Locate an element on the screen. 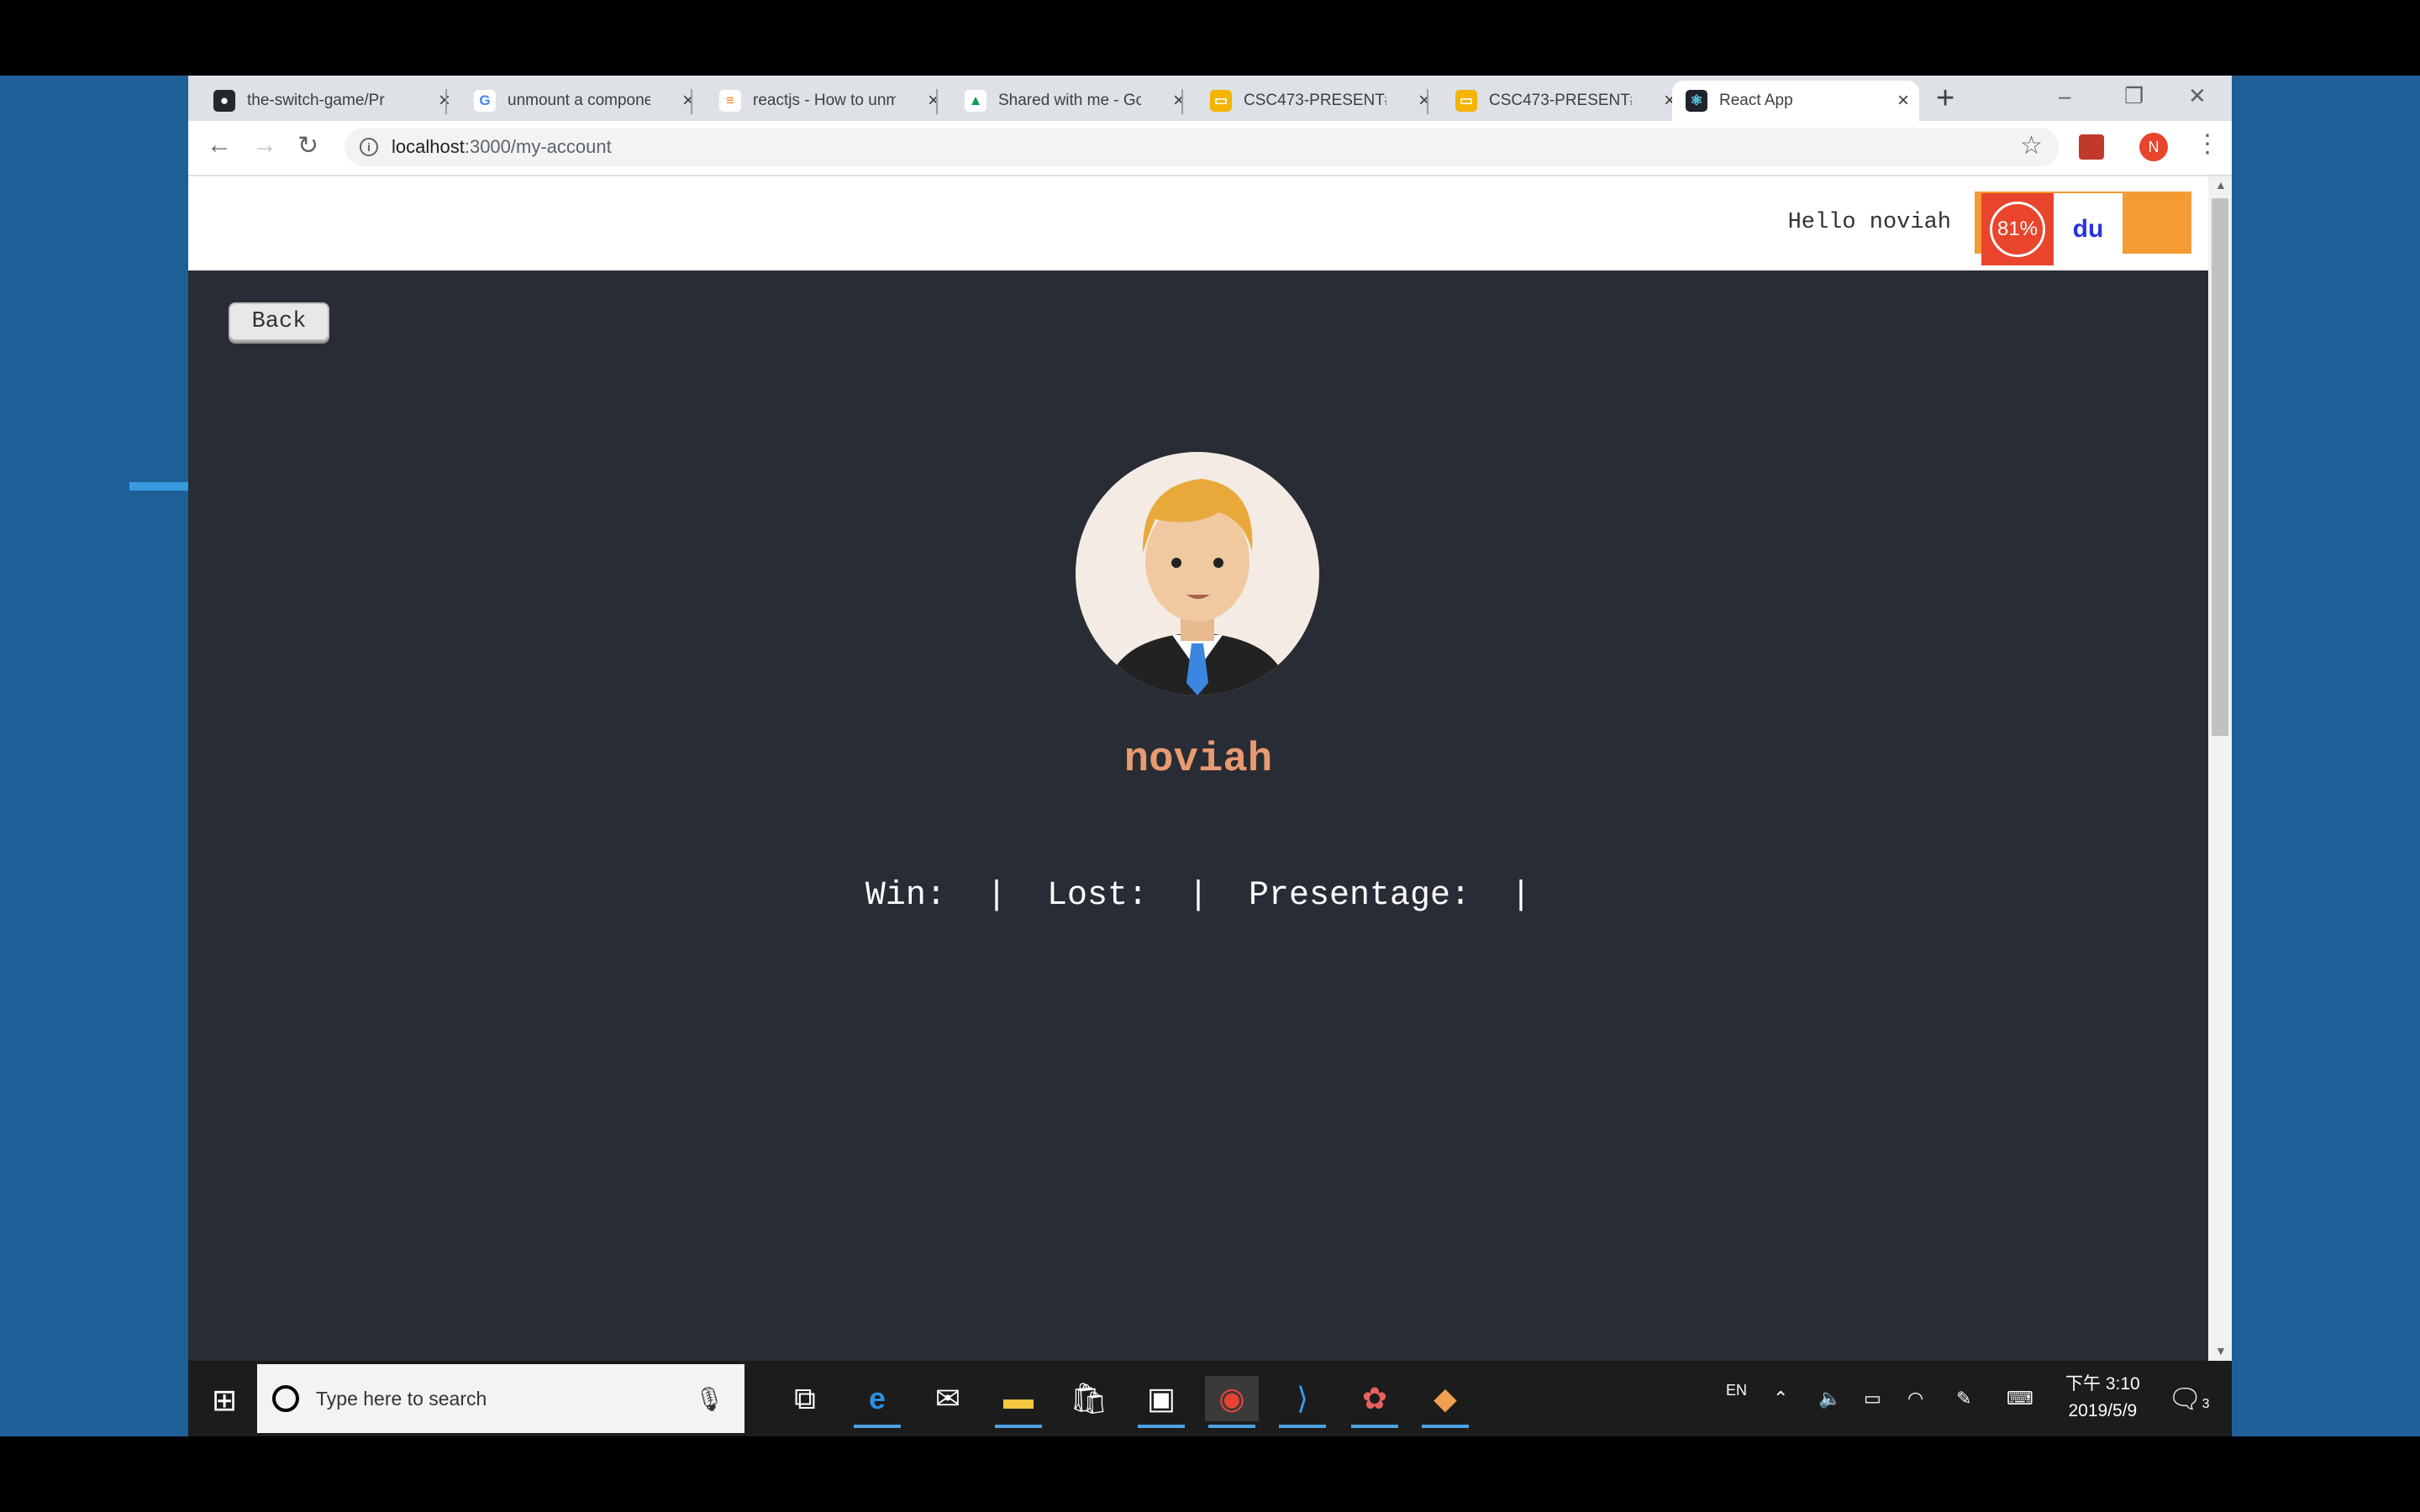 The image size is (2420, 1512). back-button: Back is located at coordinates (279, 321).